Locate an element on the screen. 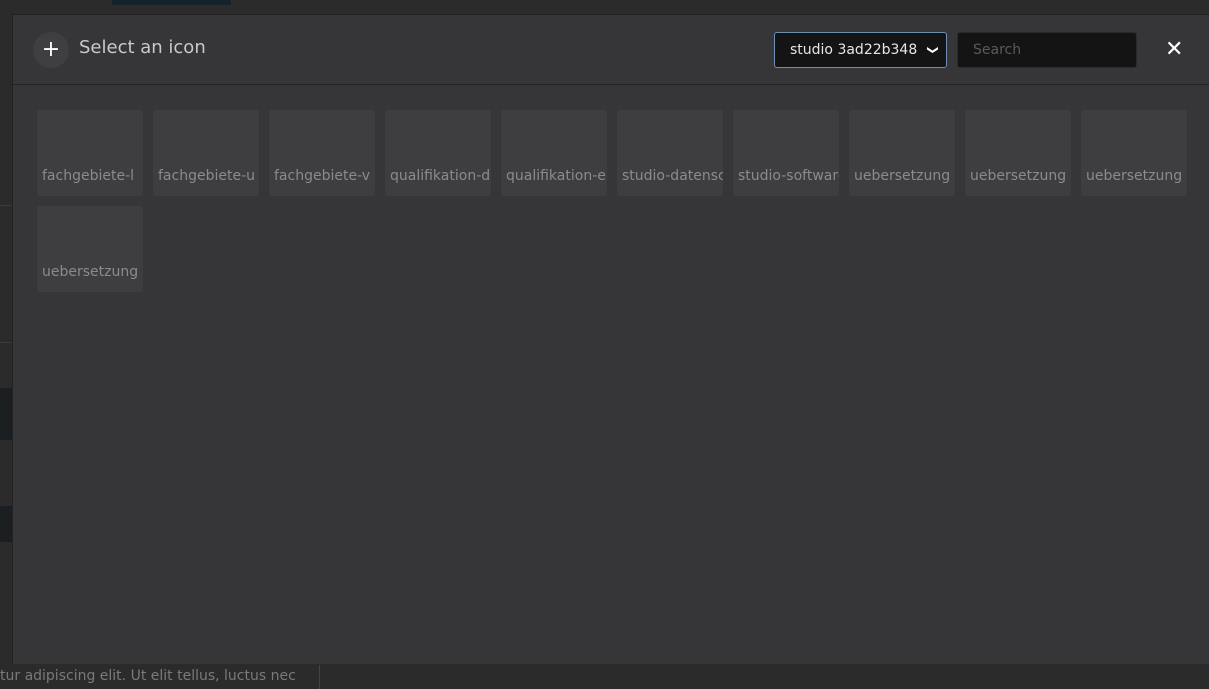  icon-tile-label: fachgebiete-v is located at coordinates (322, 176).